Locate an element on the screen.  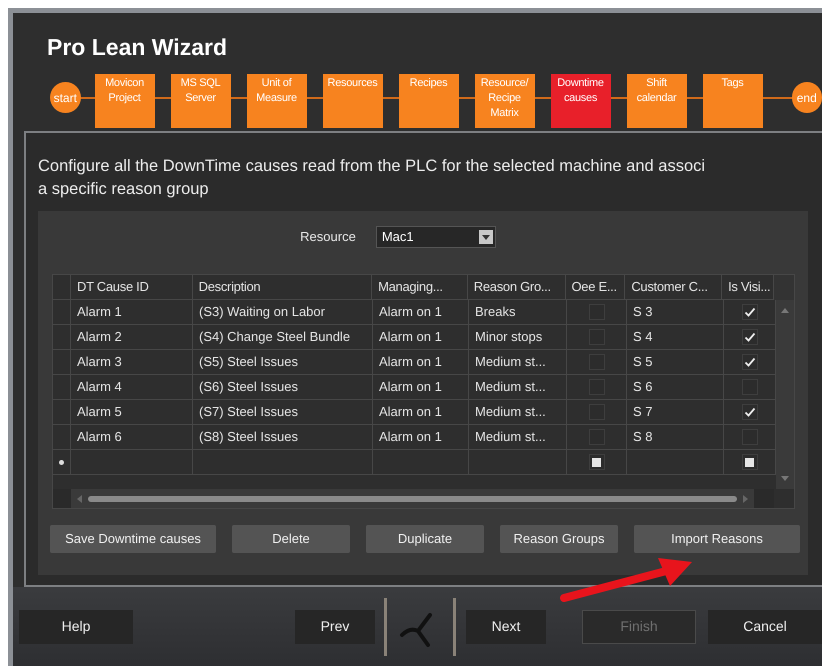
table-cell: Alarm 4 is located at coordinates (132, 387).